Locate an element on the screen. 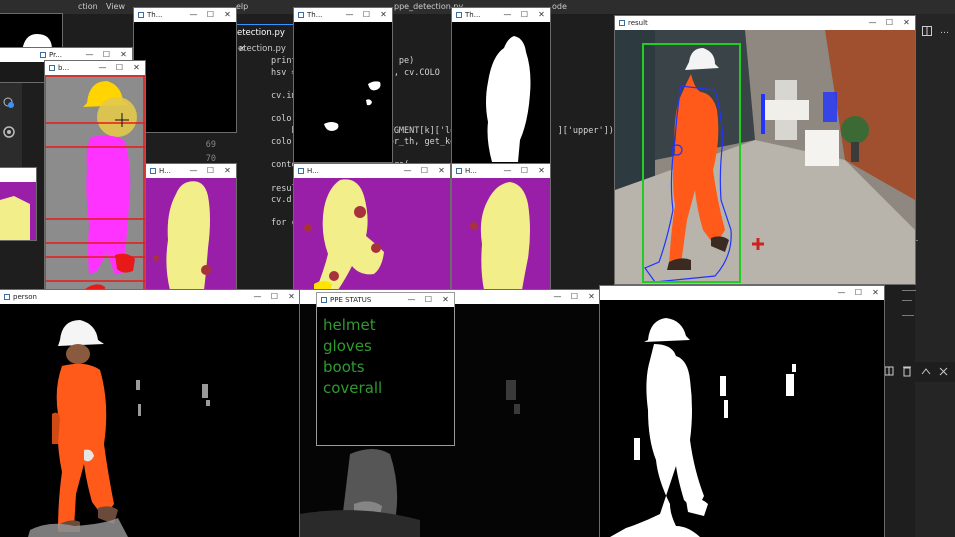  hsv-fragment-window is located at coordinates (18, 204).